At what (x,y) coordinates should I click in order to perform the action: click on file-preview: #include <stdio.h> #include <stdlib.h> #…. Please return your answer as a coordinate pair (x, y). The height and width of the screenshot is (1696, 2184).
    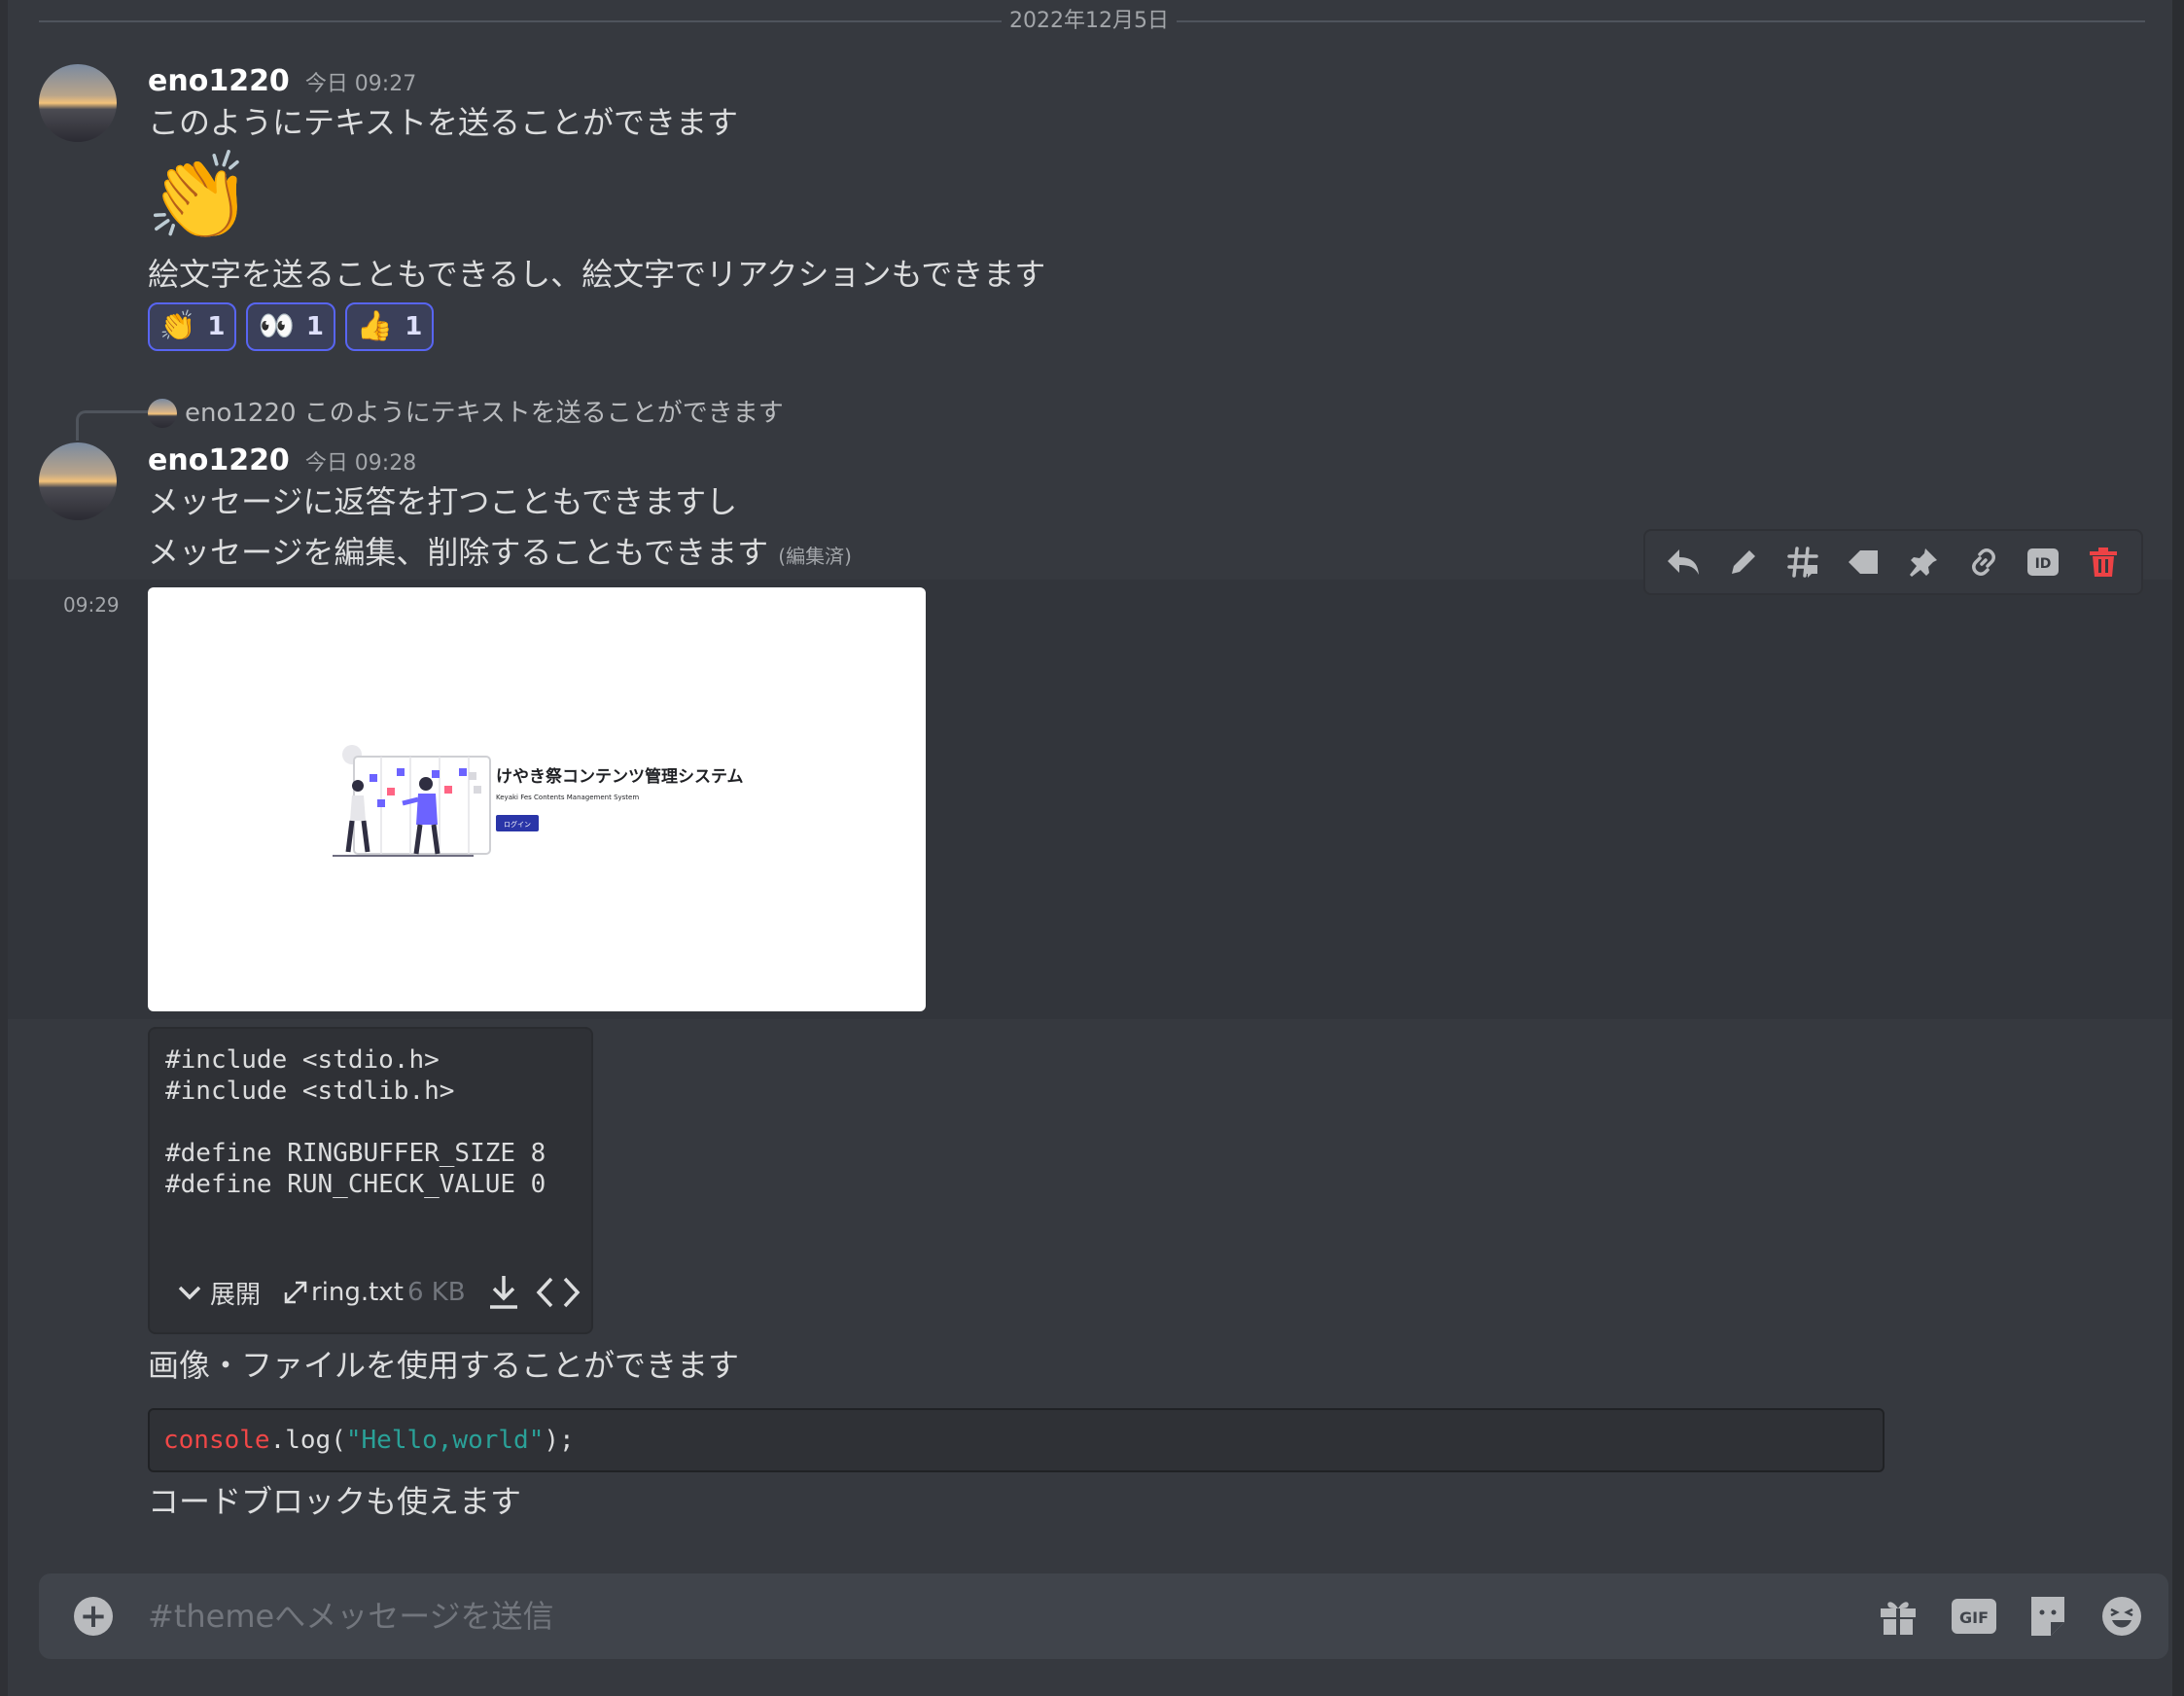
    Looking at the image, I should click on (355, 1122).